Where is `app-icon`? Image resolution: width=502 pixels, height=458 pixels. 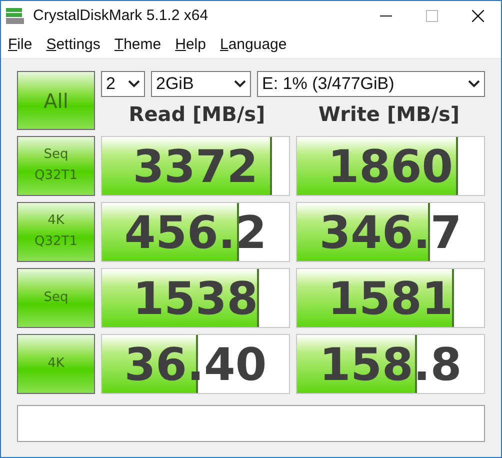
app-icon is located at coordinates (15, 15).